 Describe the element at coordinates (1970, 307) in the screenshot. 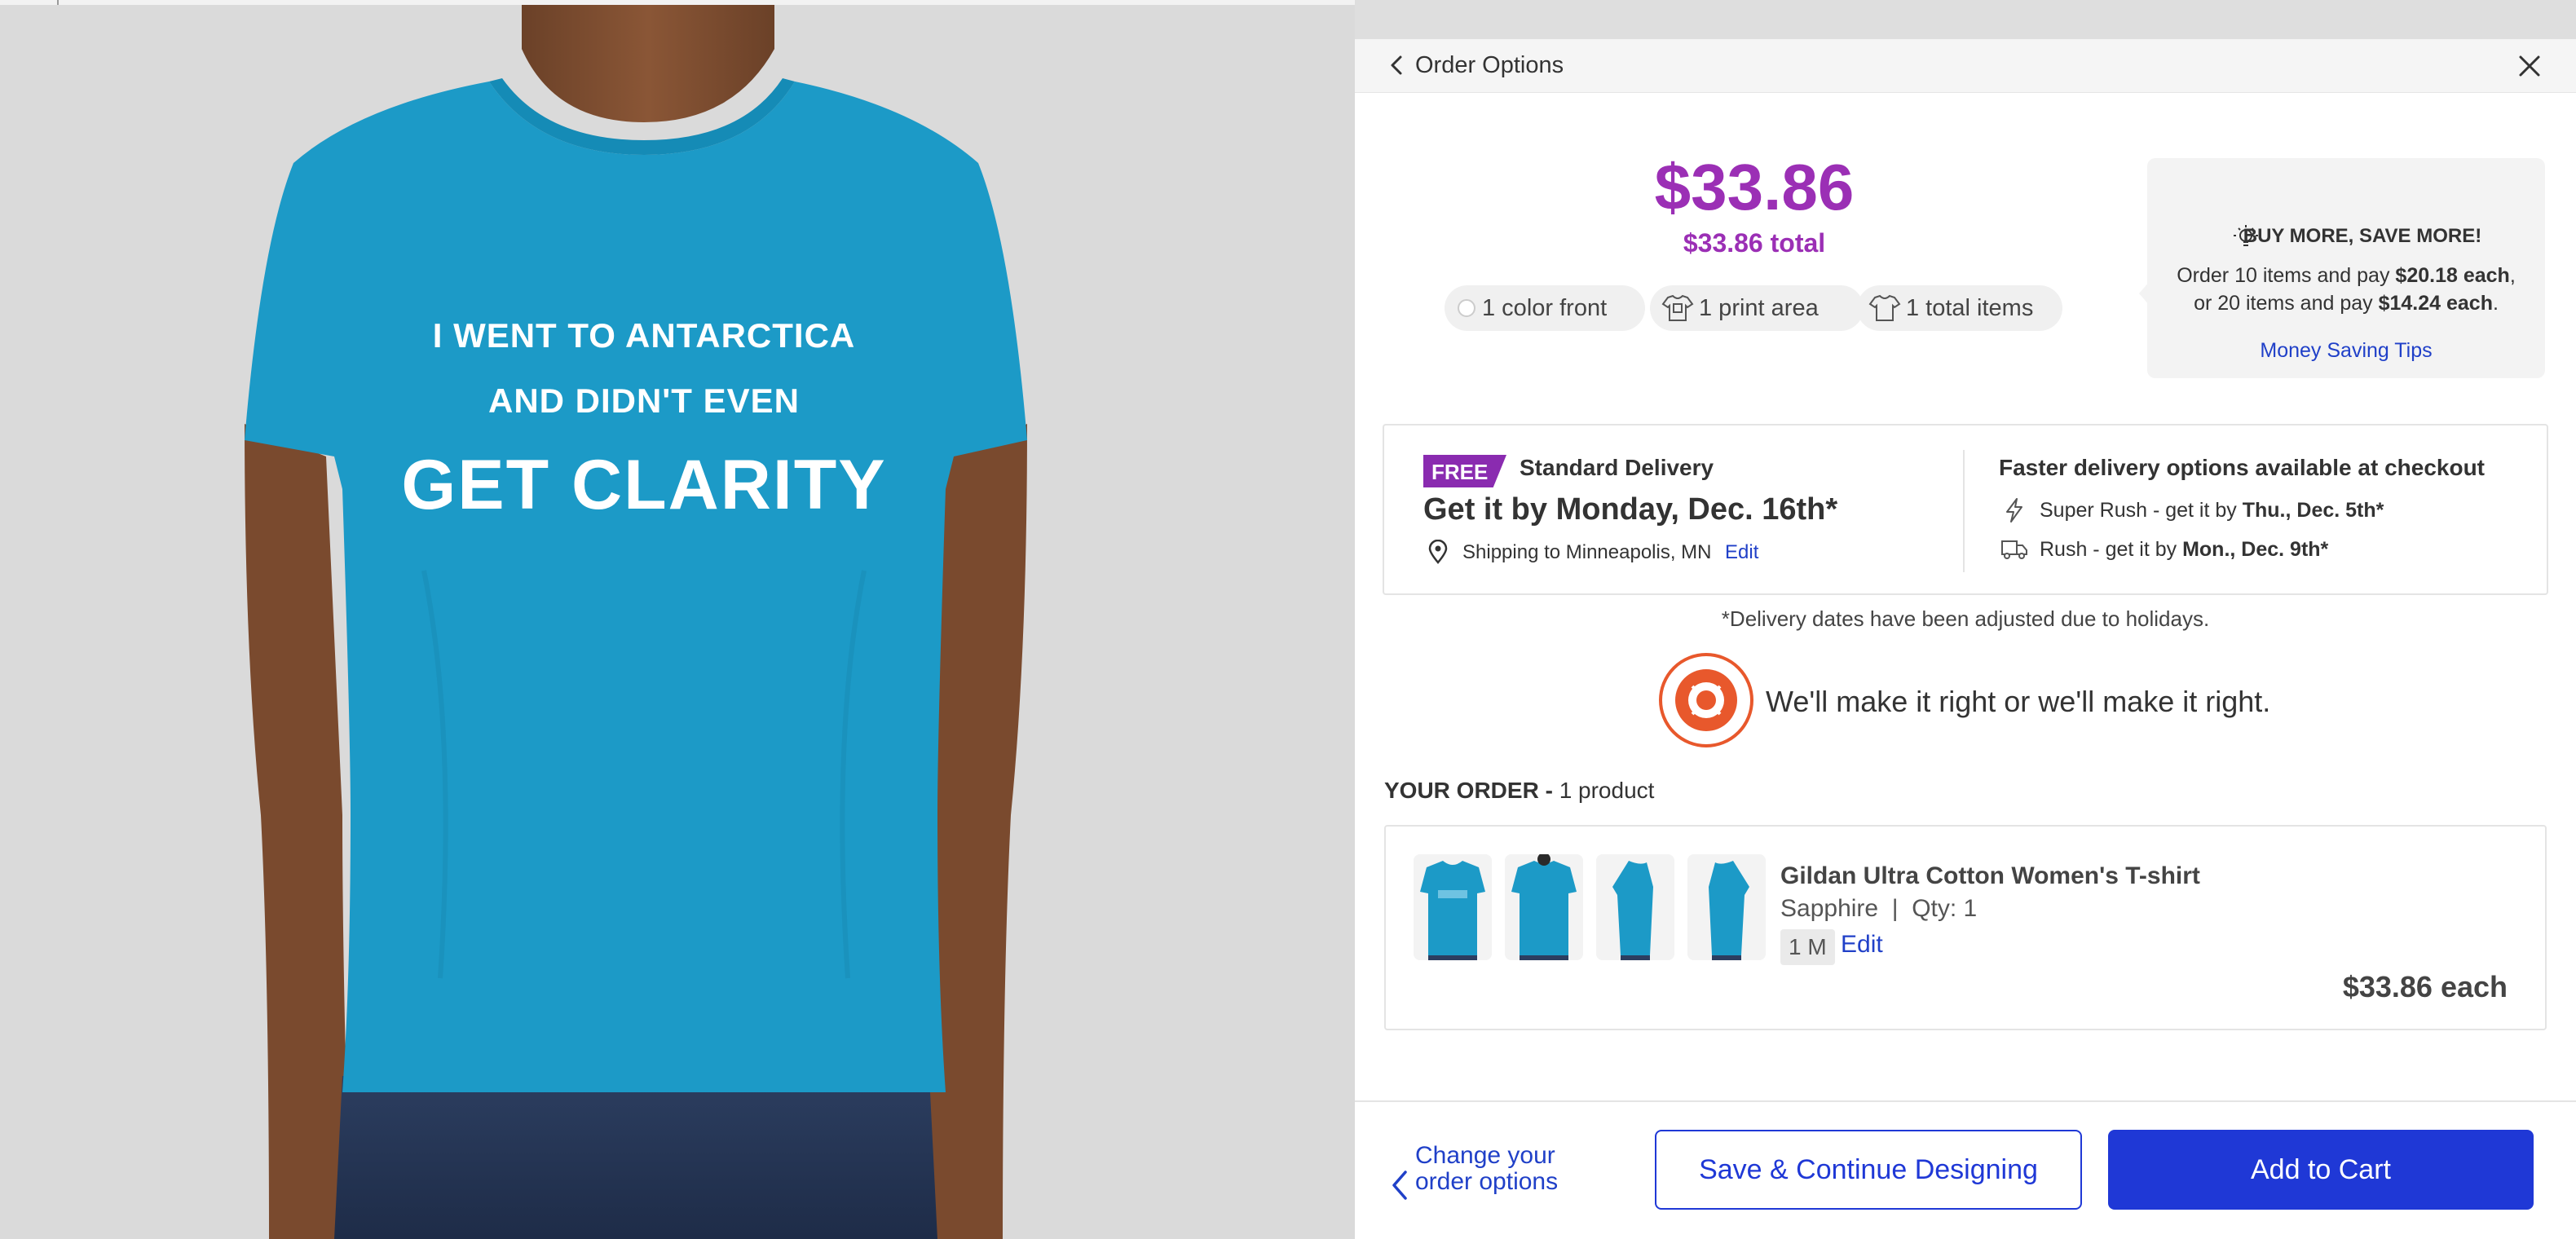

I see `total-items-label: 1 total items` at that location.